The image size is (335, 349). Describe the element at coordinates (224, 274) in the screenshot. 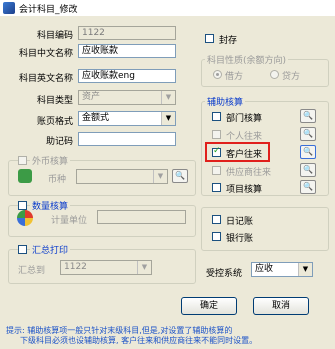

I see `controlled-label: 受控系统` at that location.